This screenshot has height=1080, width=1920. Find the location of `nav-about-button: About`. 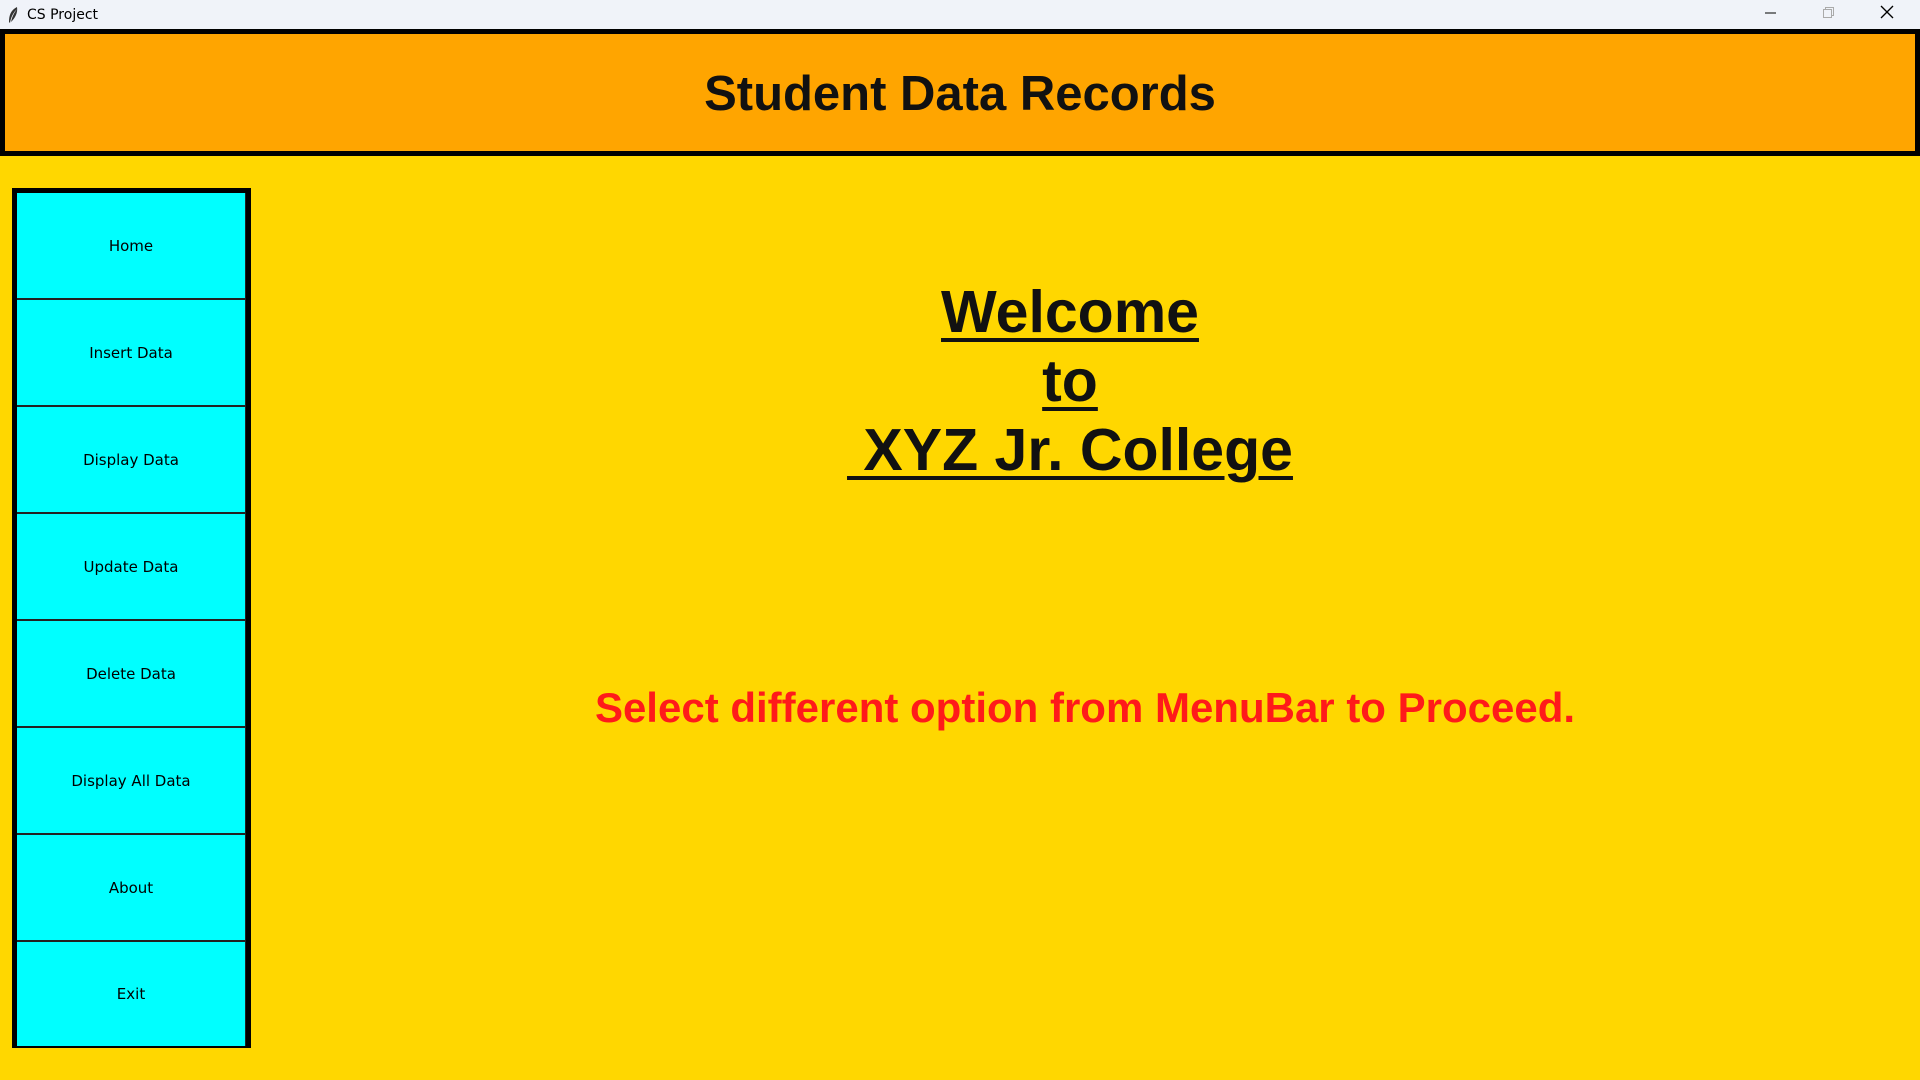

nav-about-button: About is located at coordinates (131, 888).